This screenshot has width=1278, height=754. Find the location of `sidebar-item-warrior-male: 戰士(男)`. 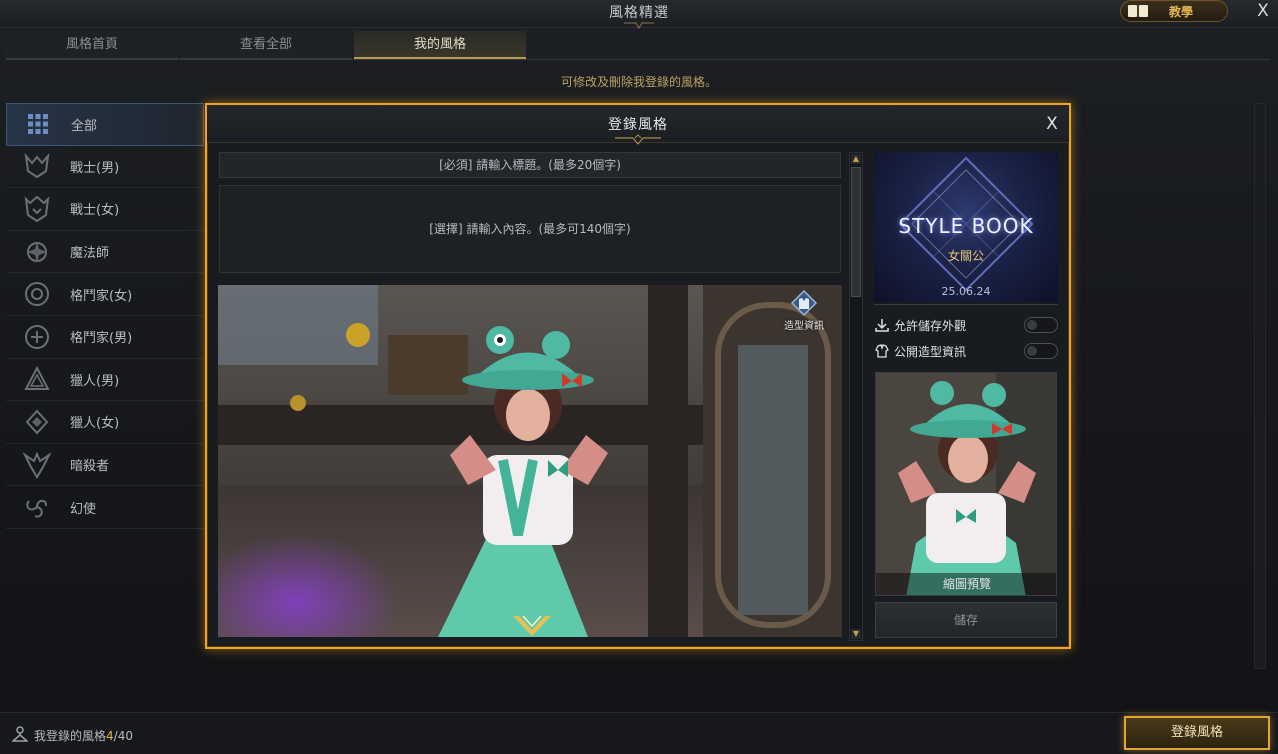

sidebar-item-warrior-male: 戰士(男) is located at coordinates (105, 167).